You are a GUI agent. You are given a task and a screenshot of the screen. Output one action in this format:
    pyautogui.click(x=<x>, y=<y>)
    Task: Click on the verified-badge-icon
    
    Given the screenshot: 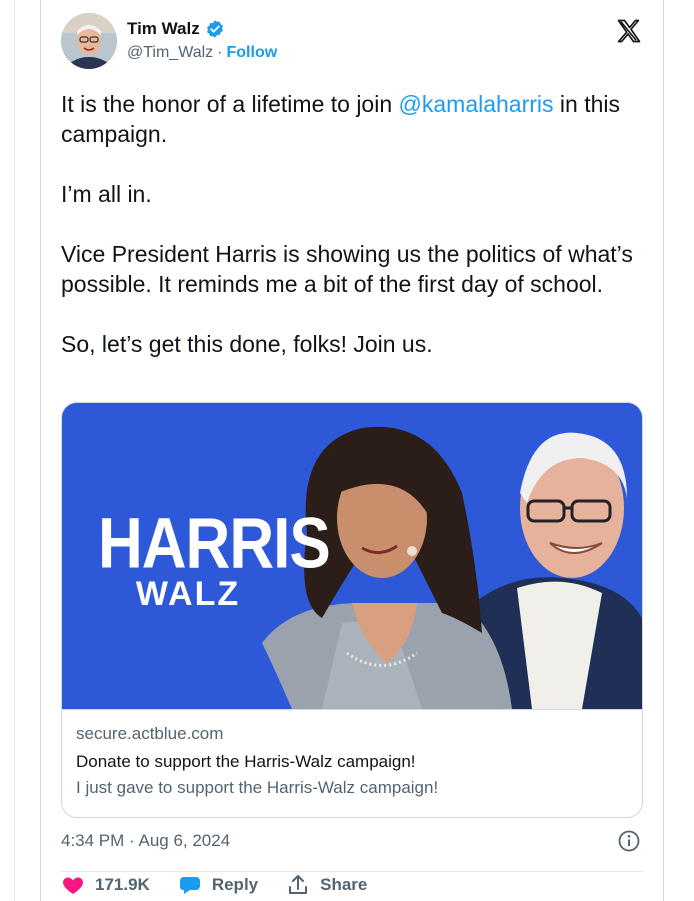 What is the action you would take?
    pyautogui.click(x=215, y=29)
    